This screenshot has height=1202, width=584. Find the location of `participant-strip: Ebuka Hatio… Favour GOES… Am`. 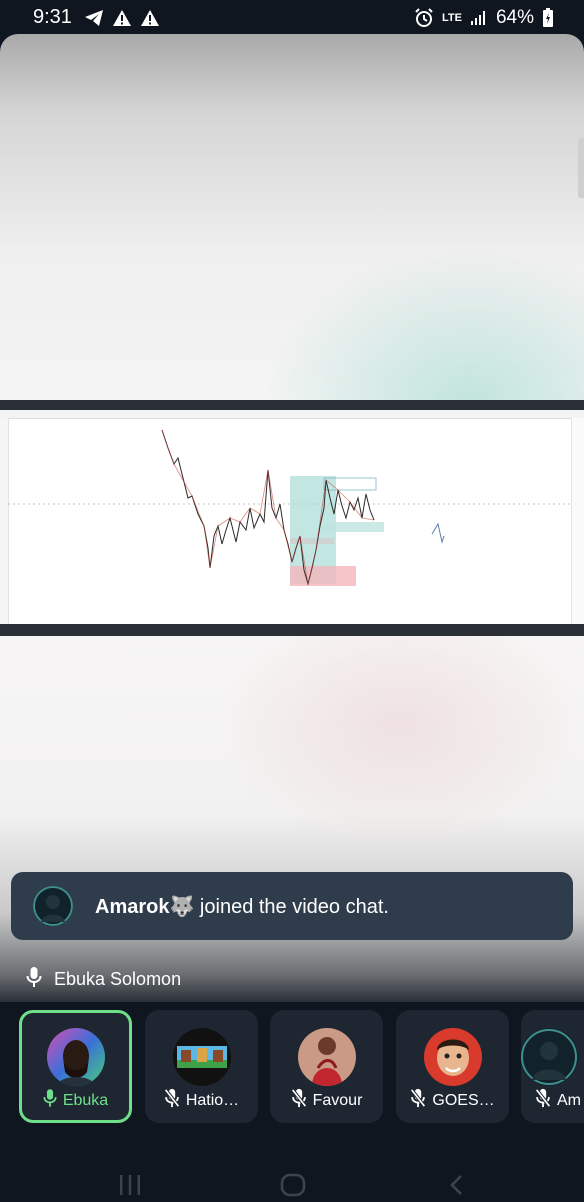

participant-strip: Ebuka Hatio… Favour GOES… Am is located at coordinates (292, 1067).